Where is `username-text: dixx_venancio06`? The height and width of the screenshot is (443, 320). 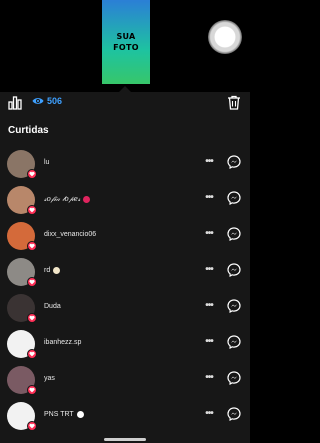
username-text: dixx_venancio06 is located at coordinates (70, 234).